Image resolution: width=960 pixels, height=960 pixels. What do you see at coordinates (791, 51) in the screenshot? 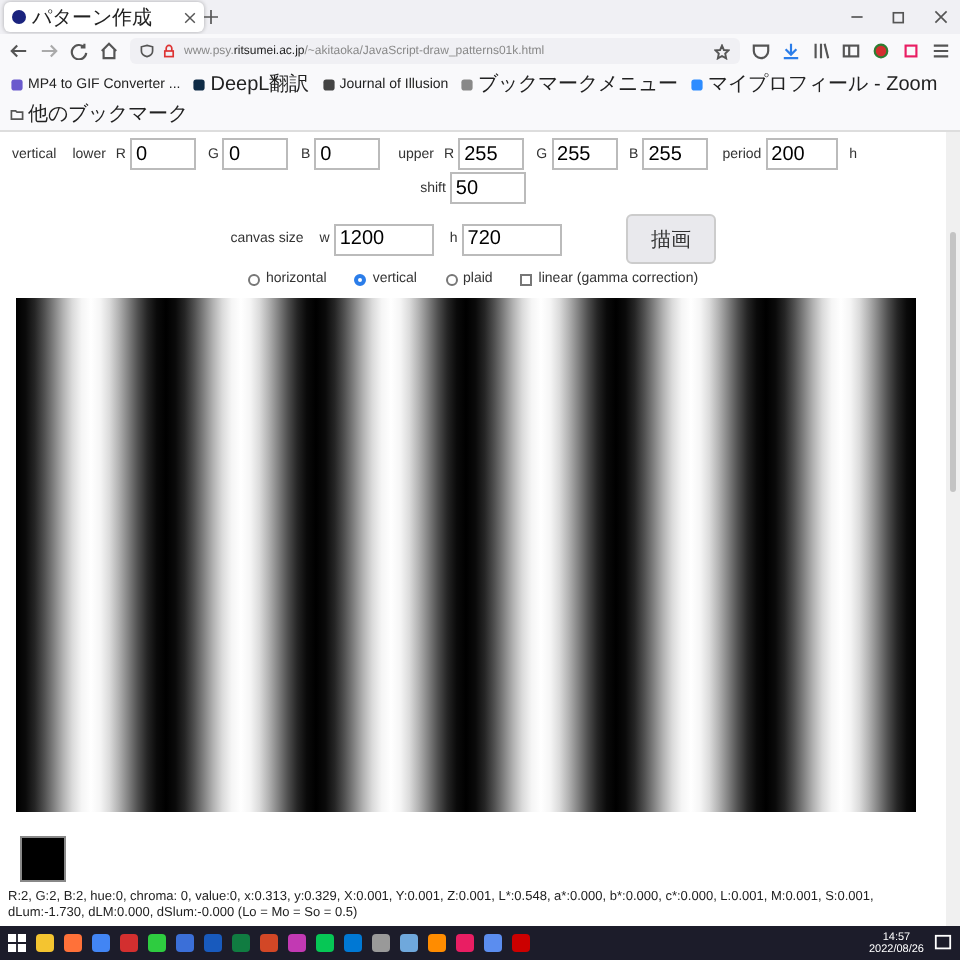
I see `download-icon` at bounding box center [791, 51].